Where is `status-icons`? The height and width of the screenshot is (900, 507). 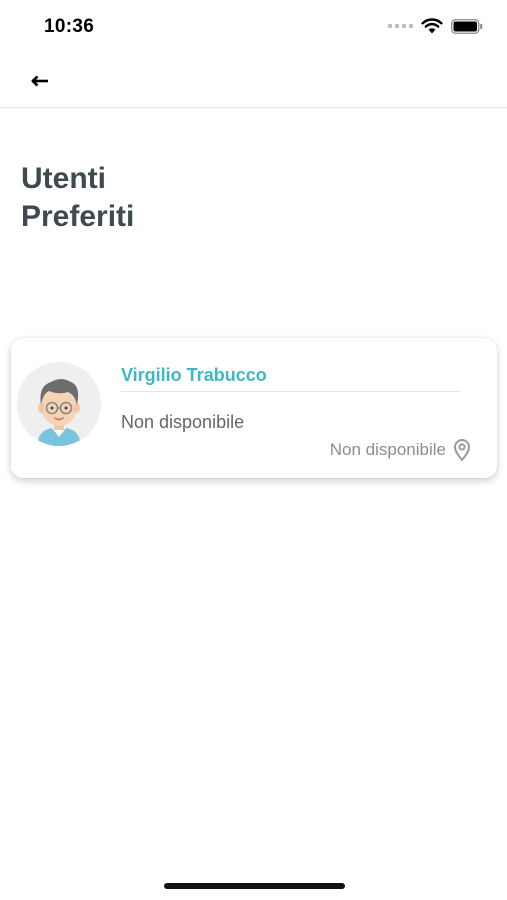 status-icons is located at coordinates (435, 26).